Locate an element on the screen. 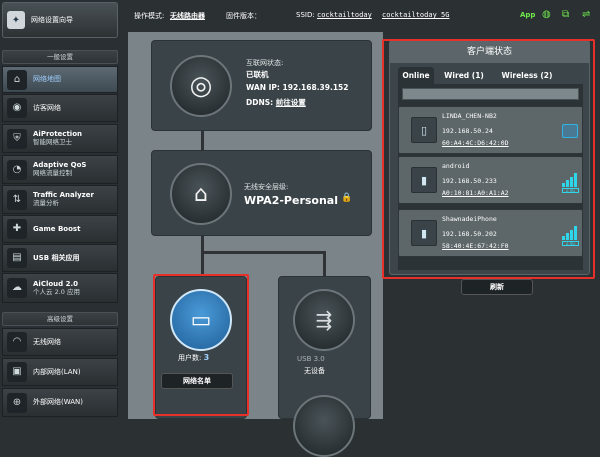 The height and width of the screenshot is (457, 600). ddns-setup-link: 前往设置 is located at coordinates (291, 102).